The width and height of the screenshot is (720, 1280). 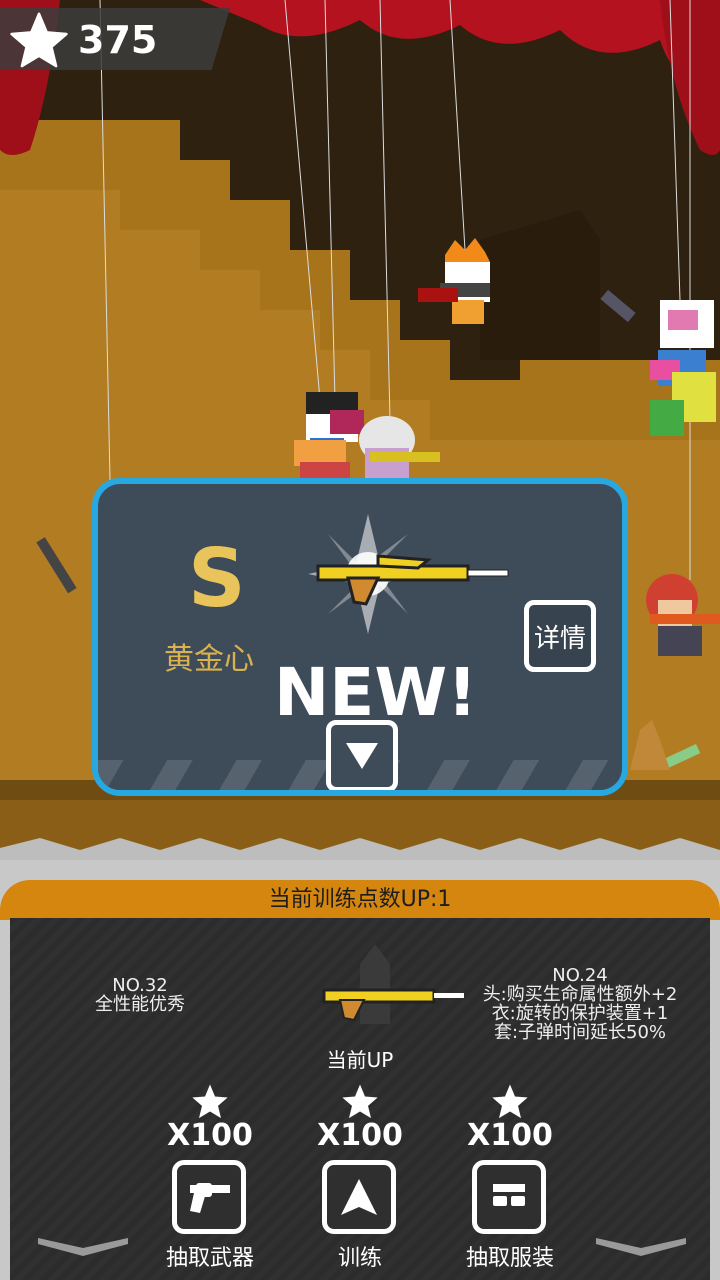 I want to click on glasses-icon, so click(x=509, y=1195).